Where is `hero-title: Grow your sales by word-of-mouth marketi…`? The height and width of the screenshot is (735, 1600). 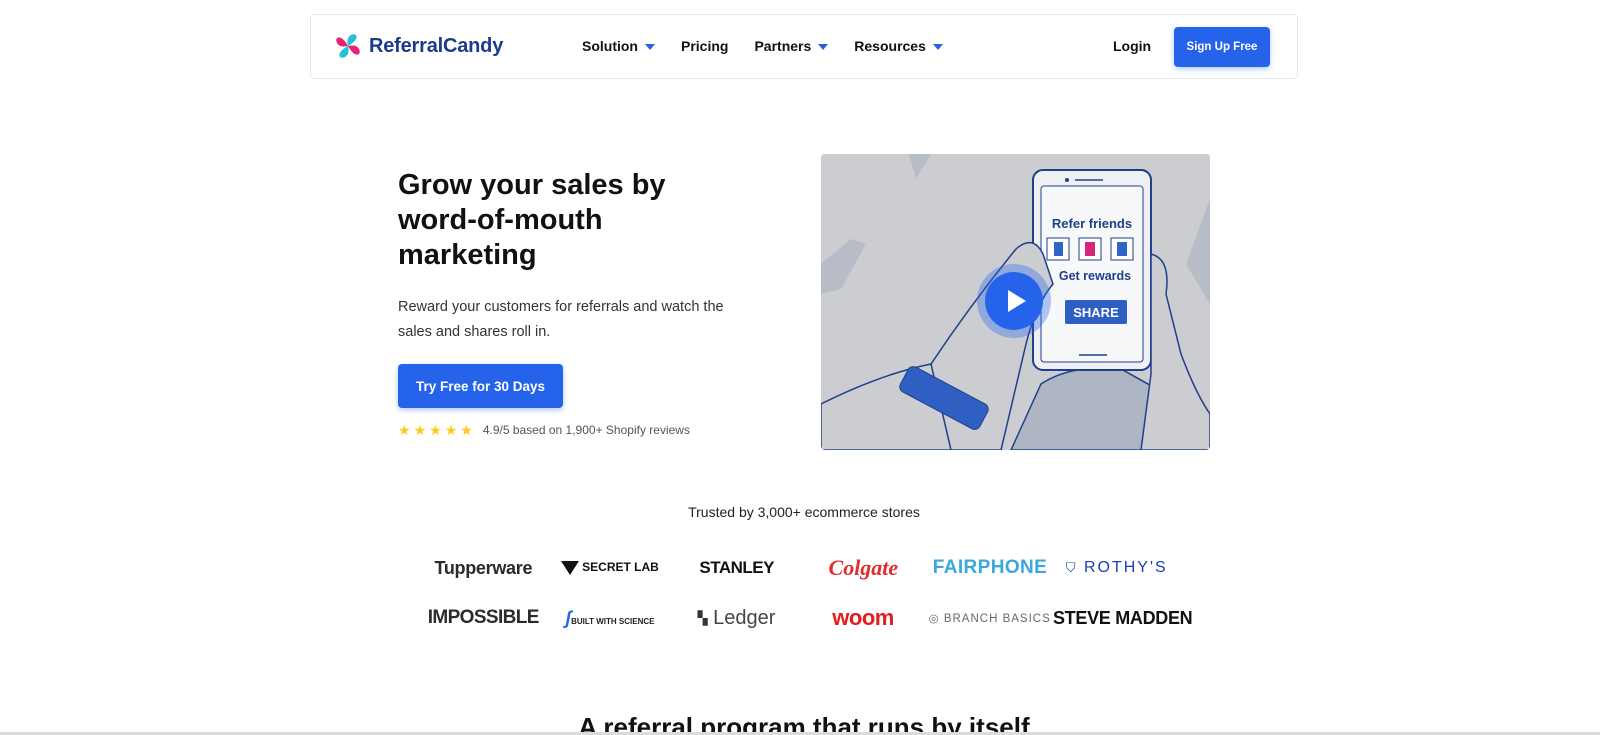
hero-title: Grow your sales by word-of-mouth marketi… is located at coordinates (532, 220).